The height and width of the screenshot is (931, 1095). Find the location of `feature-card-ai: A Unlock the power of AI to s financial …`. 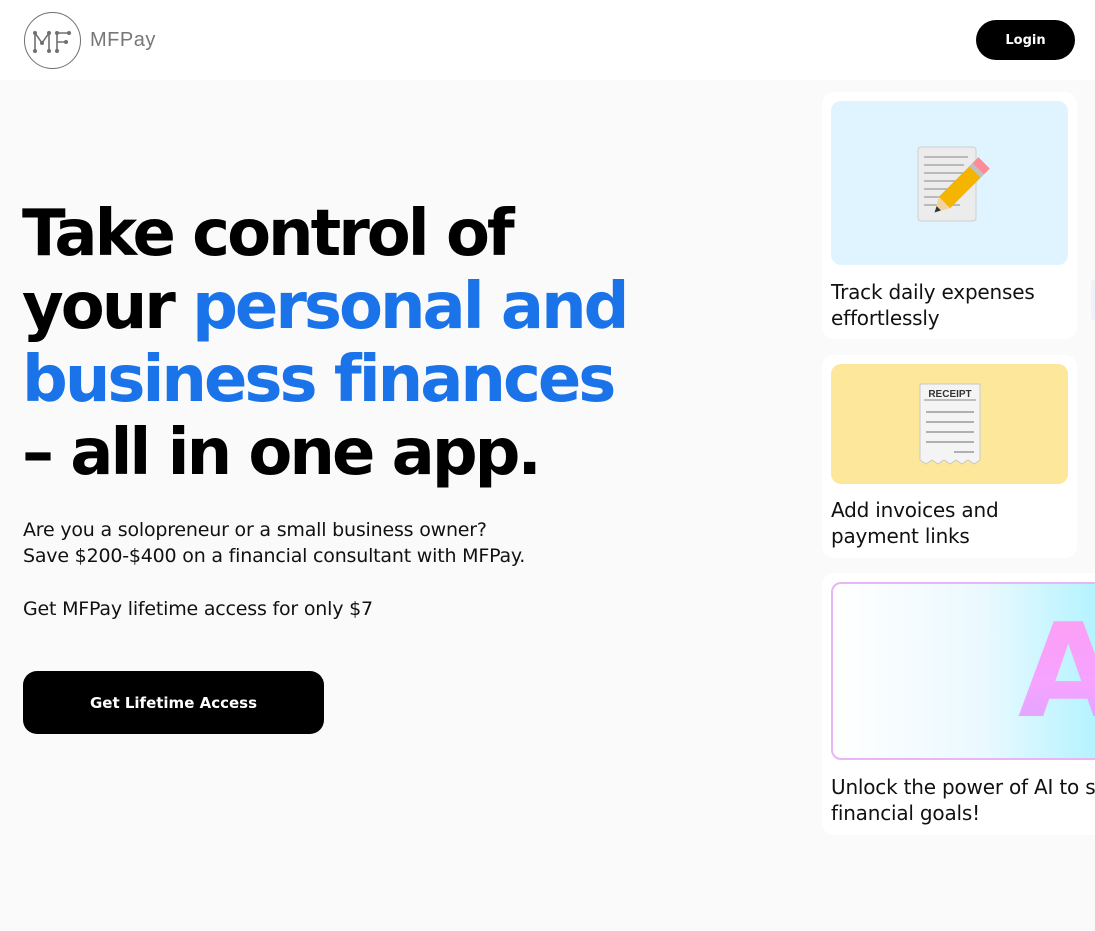

feature-card-ai: A Unlock the power of AI to s financial … is located at coordinates (958, 704).